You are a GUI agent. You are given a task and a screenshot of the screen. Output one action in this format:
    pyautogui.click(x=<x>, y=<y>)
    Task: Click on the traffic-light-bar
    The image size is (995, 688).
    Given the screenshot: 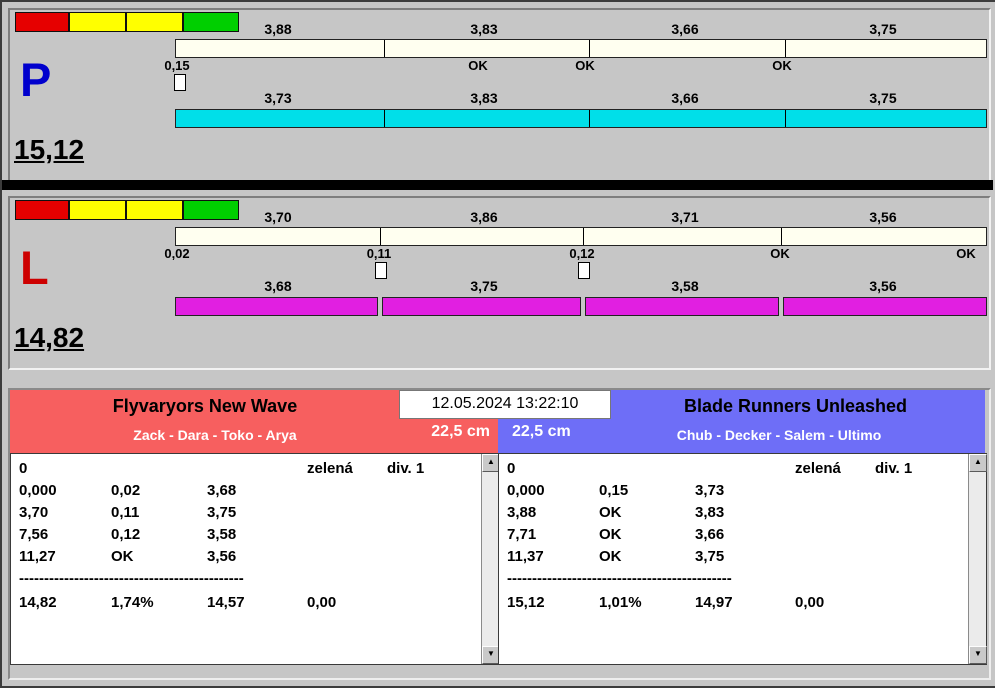 What is the action you would take?
    pyautogui.click(x=127, y=22)
    